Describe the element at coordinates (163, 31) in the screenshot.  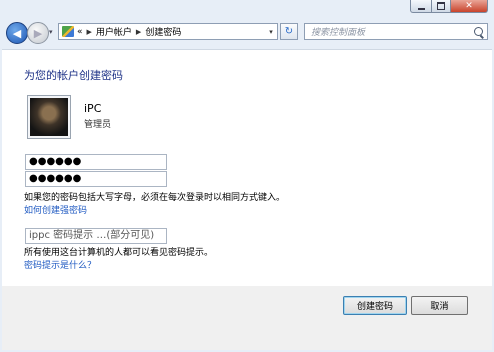
I see `breadcrumb-item-create-password: 创建密码` at that location.